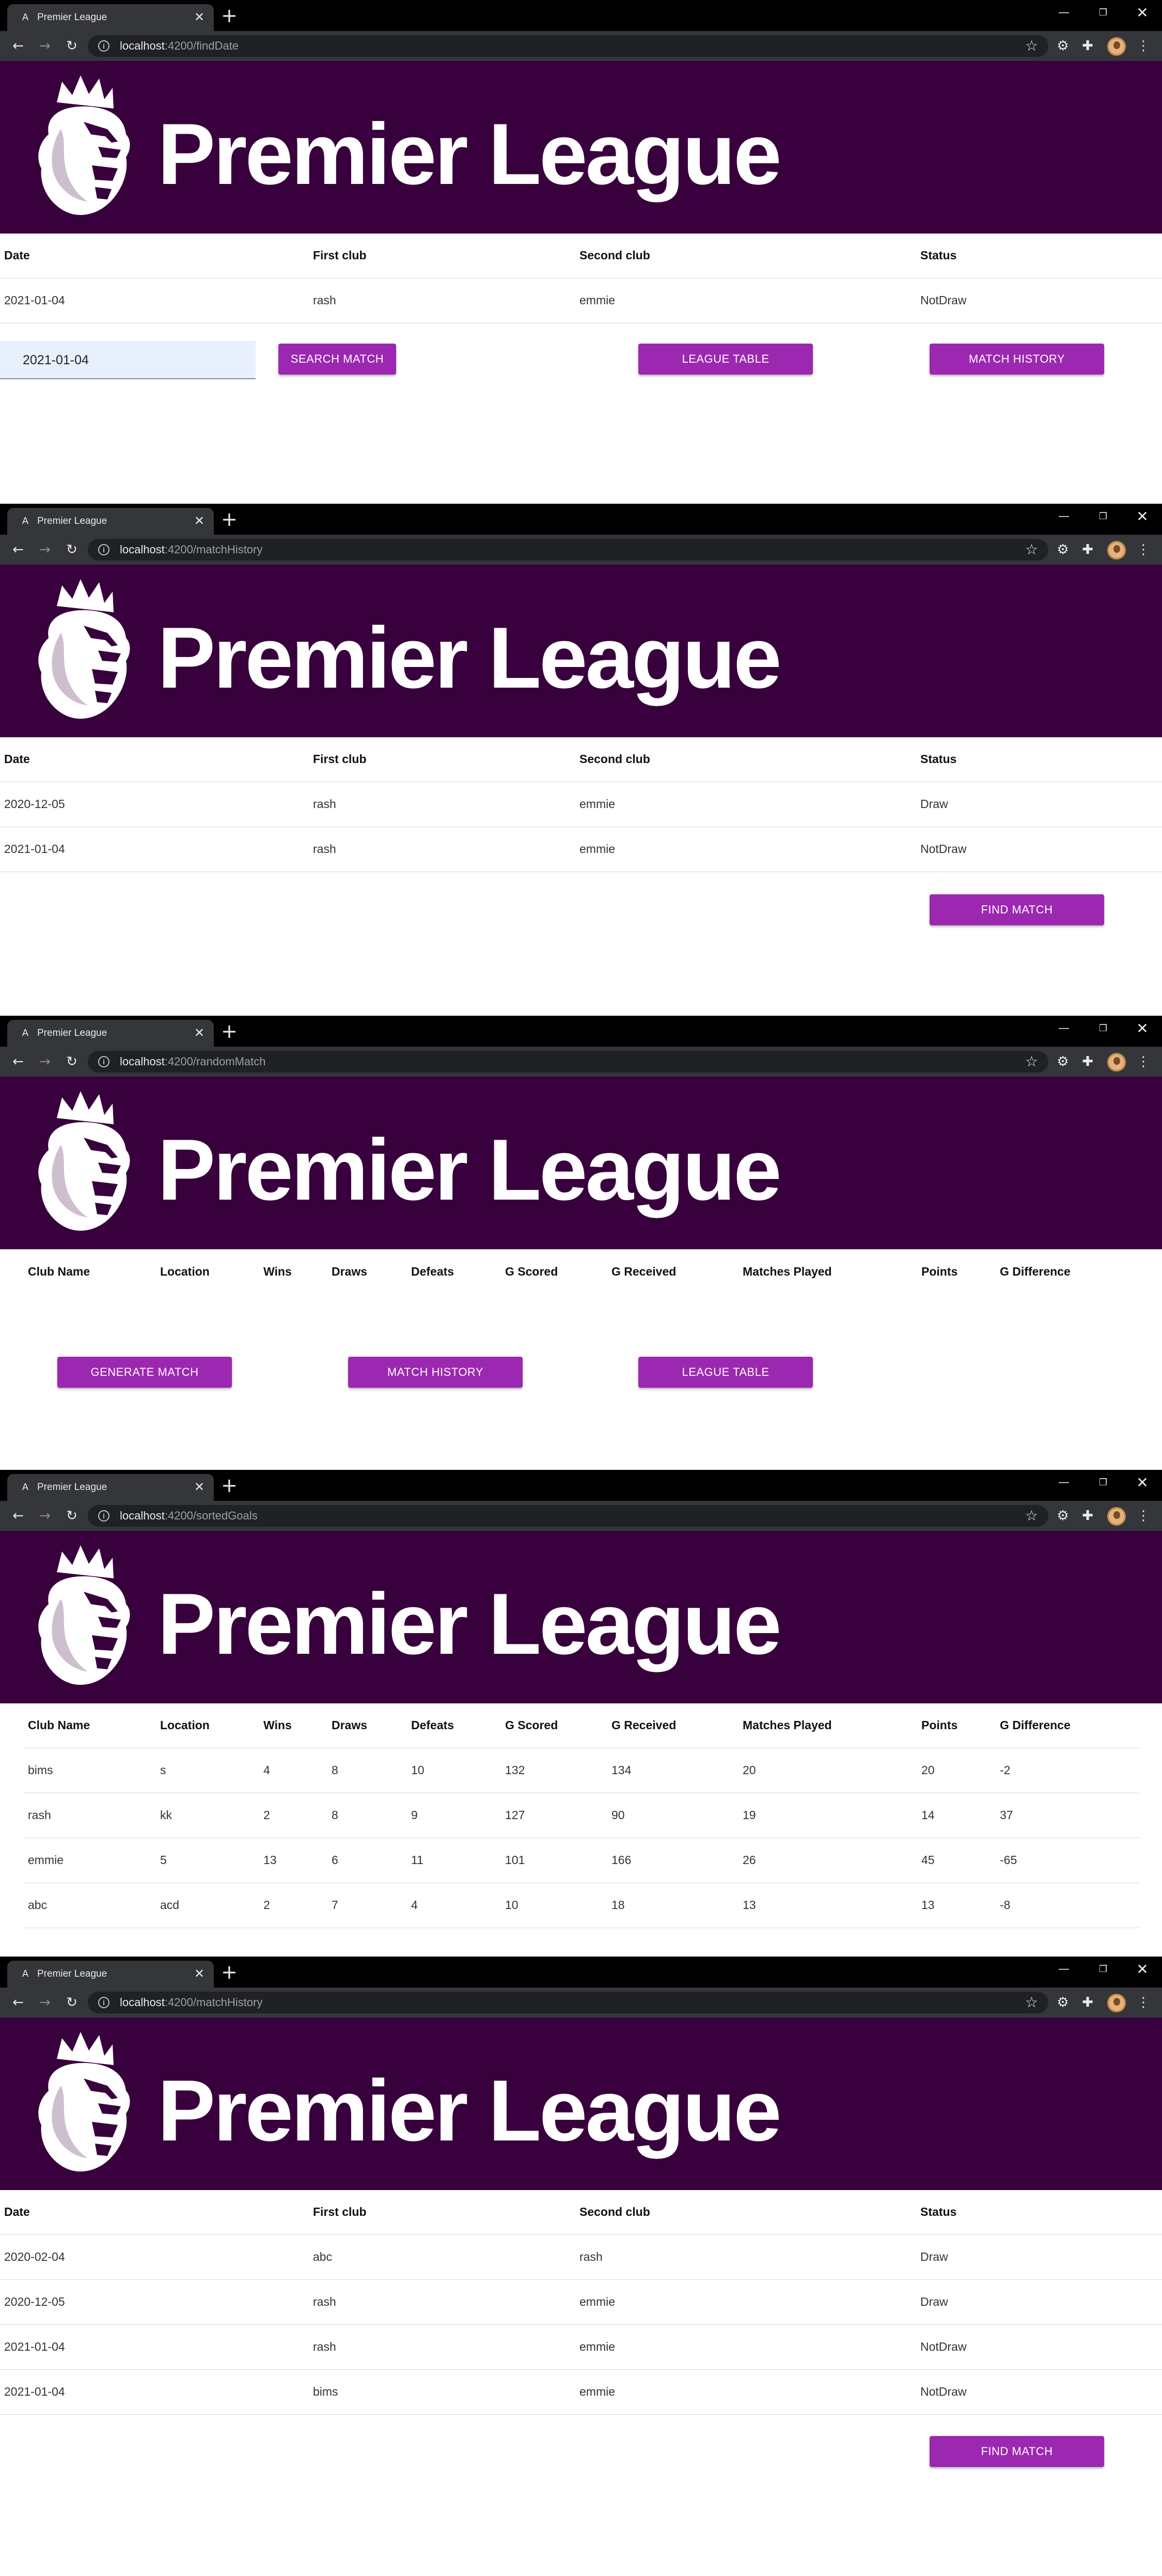 This screenshot has height=2576, width=1162. I want to click on address-bar: i localhost:4200/findDate ☆, so click(568, 46).